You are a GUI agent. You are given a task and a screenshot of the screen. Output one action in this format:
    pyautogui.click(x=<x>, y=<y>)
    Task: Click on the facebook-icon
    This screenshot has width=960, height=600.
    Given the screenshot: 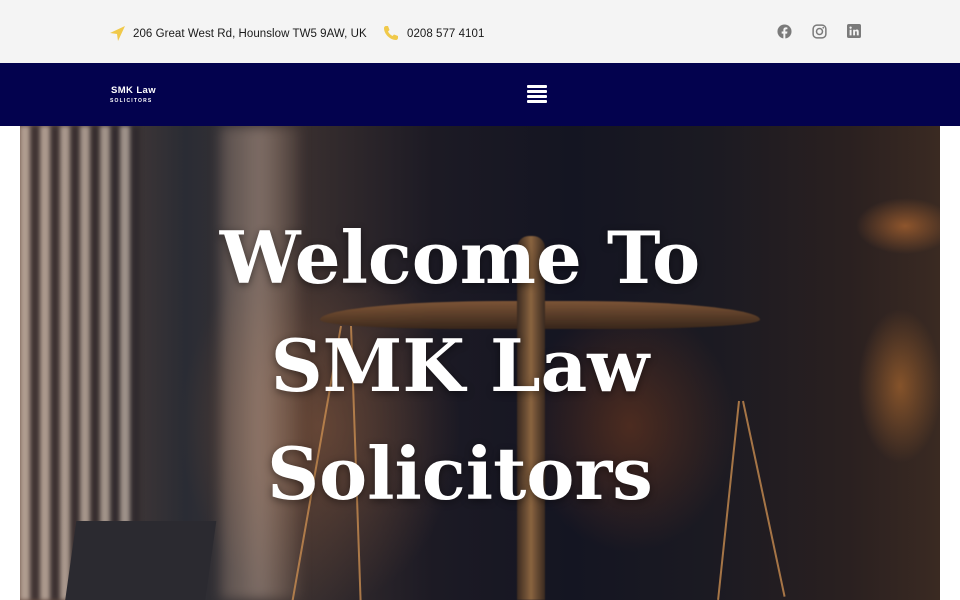 What is the action you would take?
    pyautogui.click(x=784, y=31)
    